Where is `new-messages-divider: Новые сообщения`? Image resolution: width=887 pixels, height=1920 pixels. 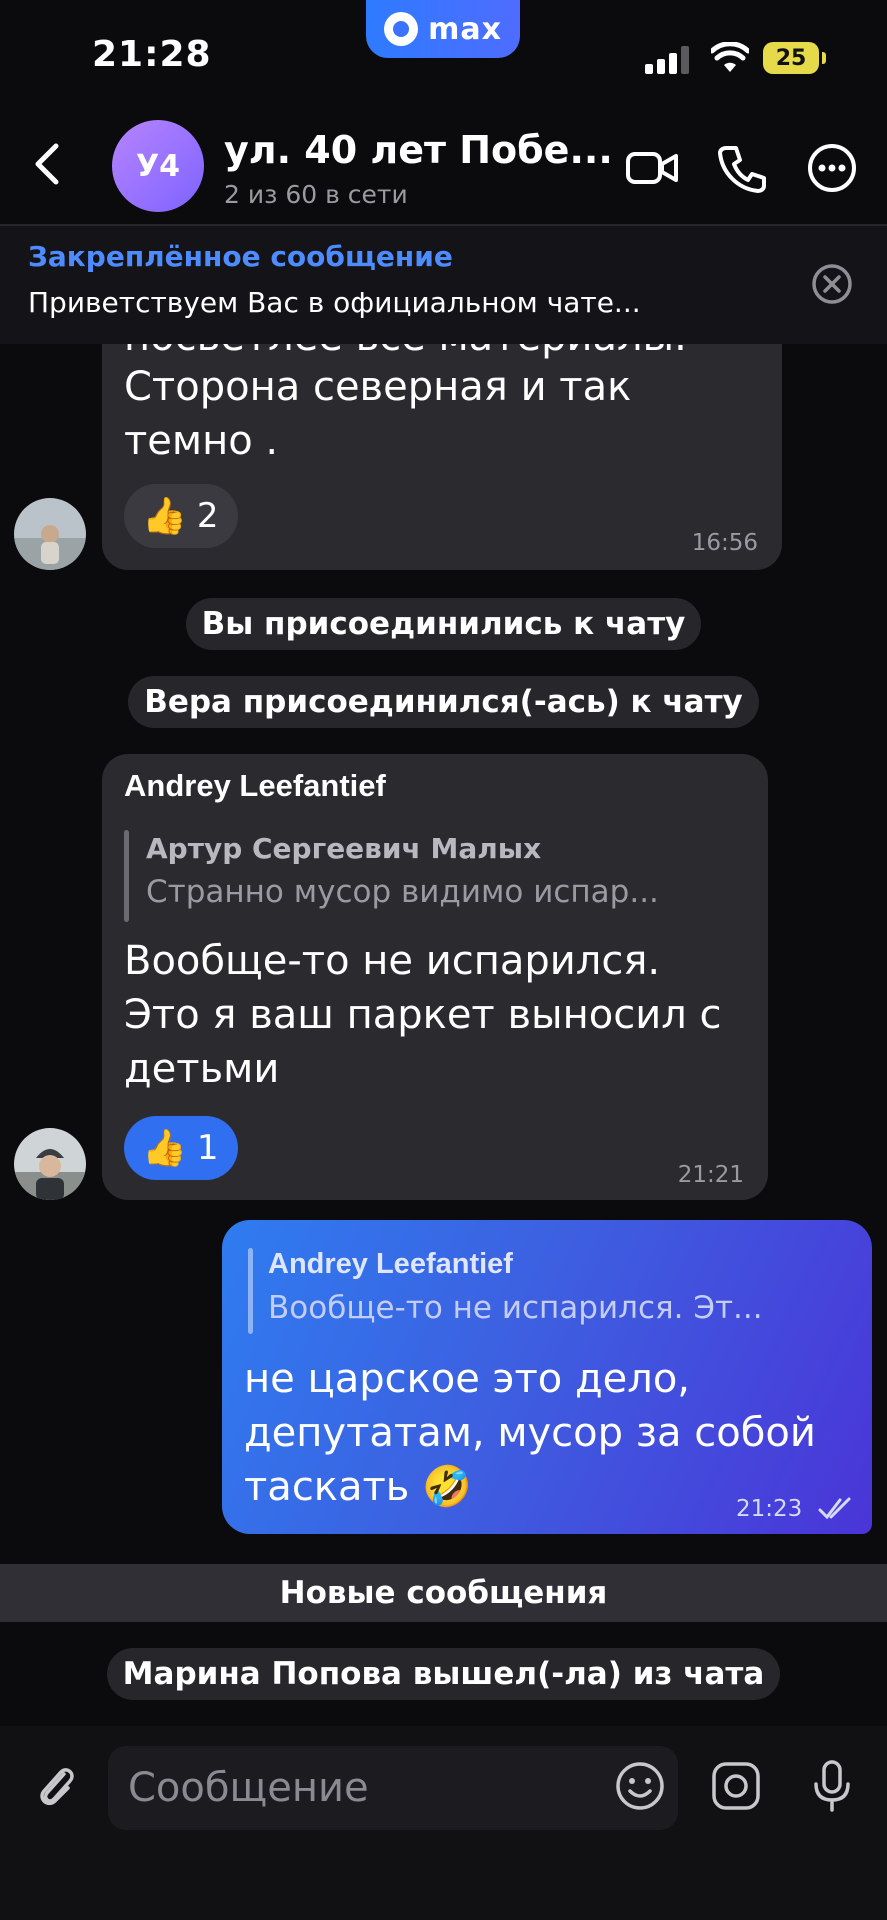
new-messages-divider: Новые сообщения is located at coordinates (443, 1593).